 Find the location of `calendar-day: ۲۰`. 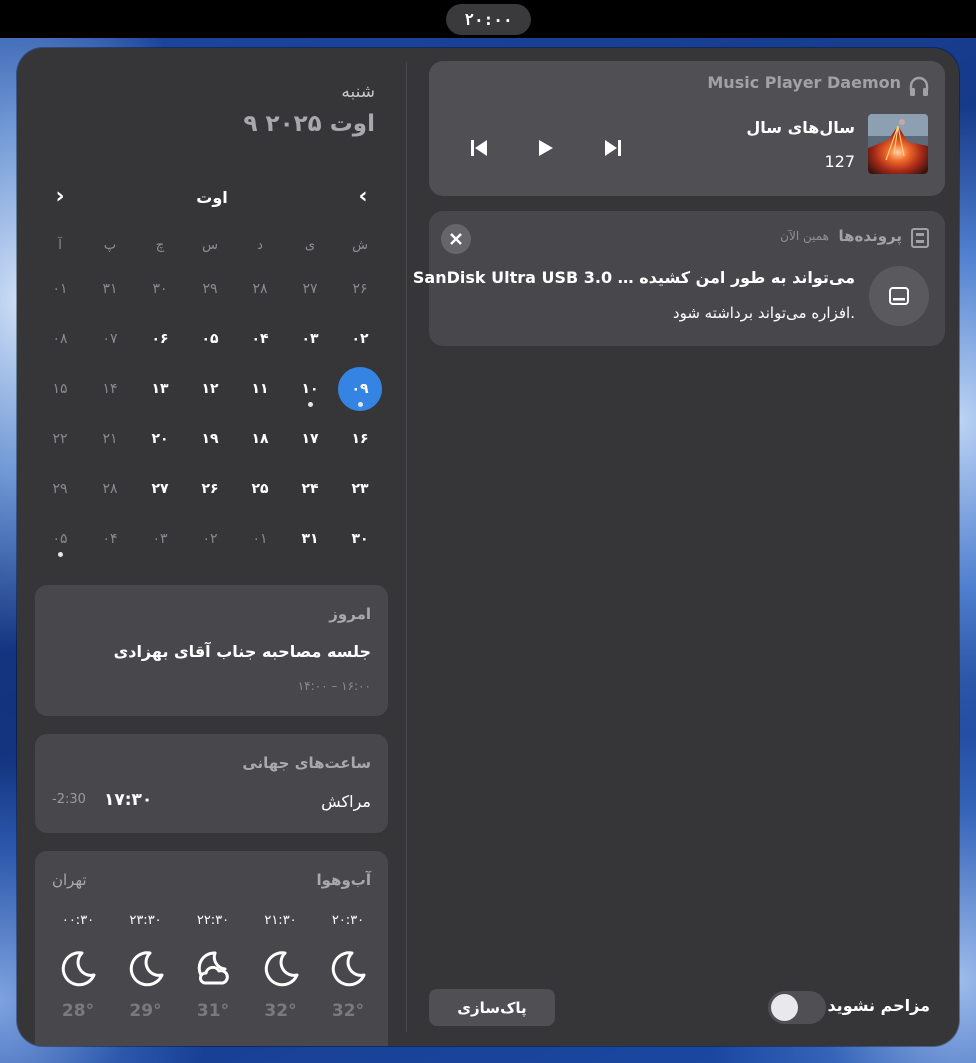

calendar-day: ۲۰ is located at coordinates (160, 439).